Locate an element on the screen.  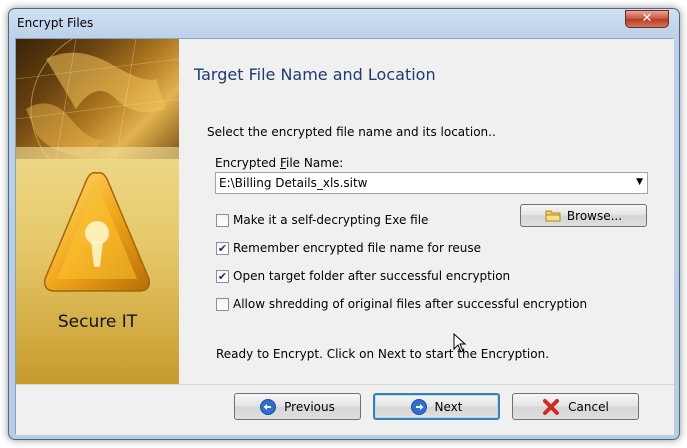
cancel-button: Cancel is located at coordinates (575, 406).